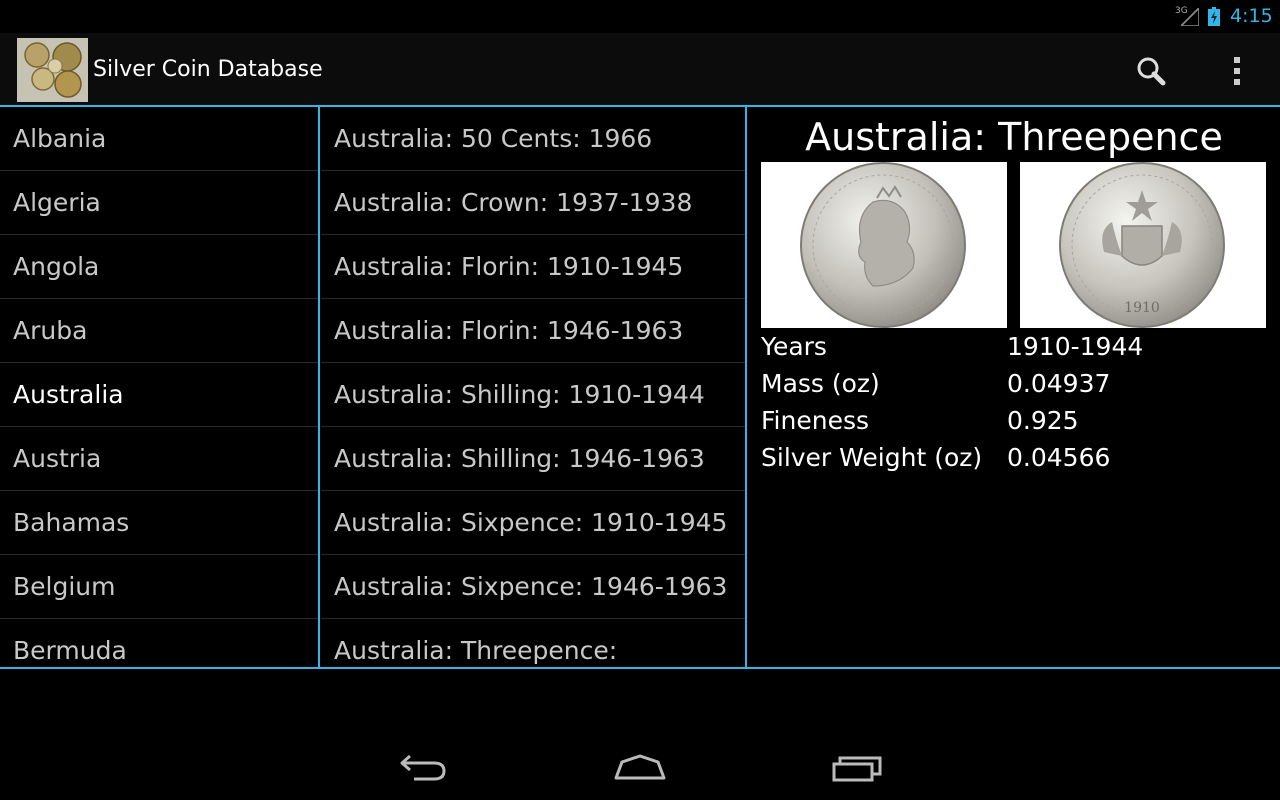  What do you see at coordinates (1251, 16) in the screenshot?
I see `clock: 4:15` at bounding box center [1251, 16].